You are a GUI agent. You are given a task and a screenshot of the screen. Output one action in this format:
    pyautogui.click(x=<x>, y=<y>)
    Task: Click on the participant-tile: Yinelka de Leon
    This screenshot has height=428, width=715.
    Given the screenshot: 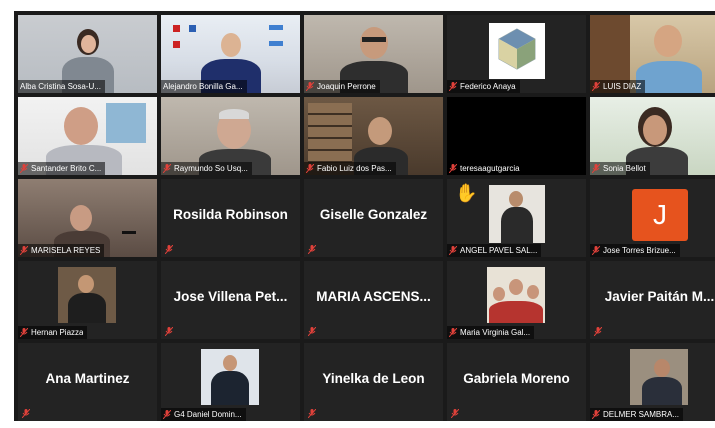 What is the action you would take?
    pyautogui.click(x=373, y=382)
    